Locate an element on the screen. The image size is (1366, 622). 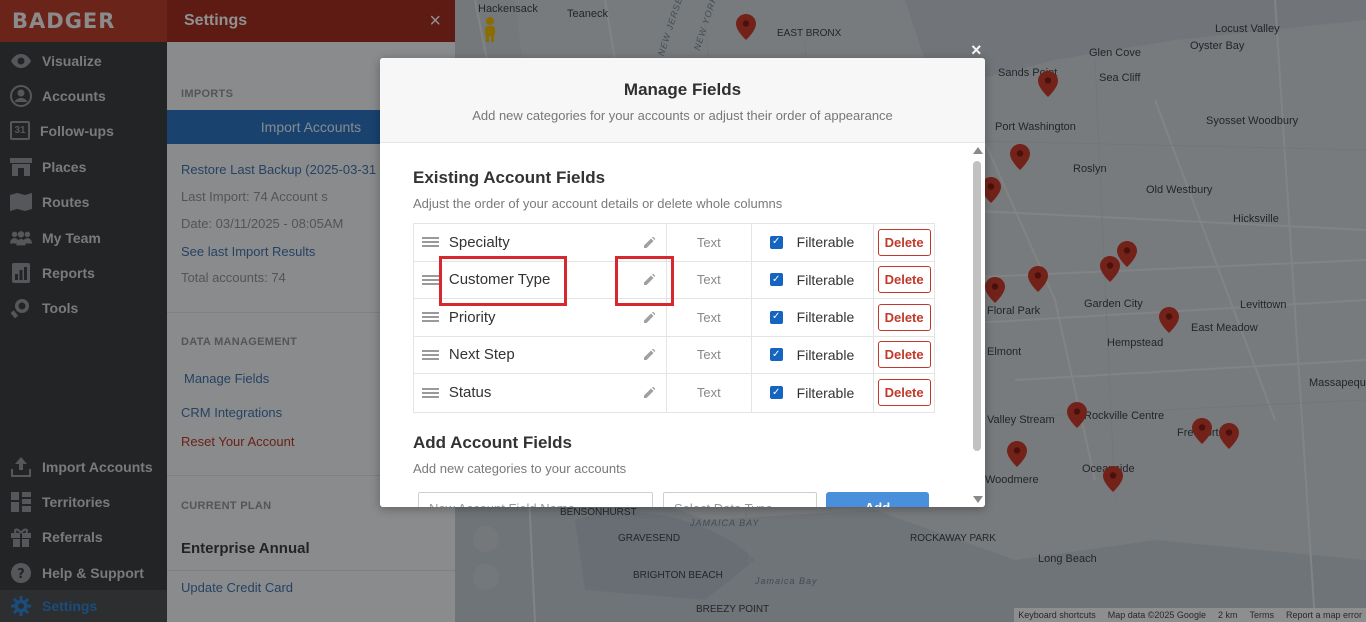
field-name: Next Step is located at coordinates (481, 355).